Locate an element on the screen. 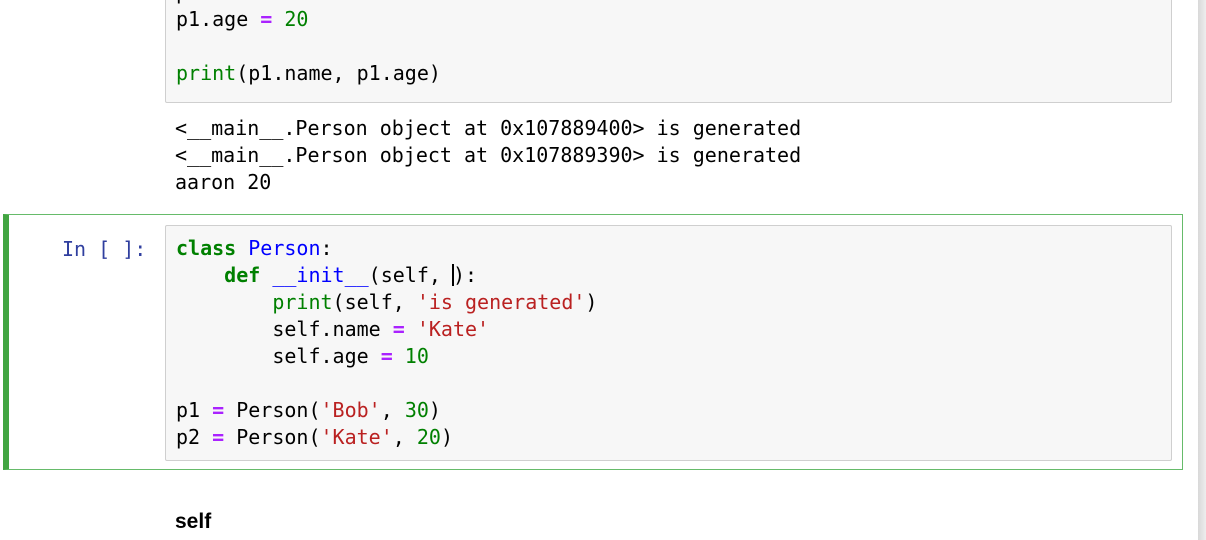 Image resolution: width=1206 pixels, height=540 pixels. code-line: self.name = 'Kate' is located at coordinates (386, 329).